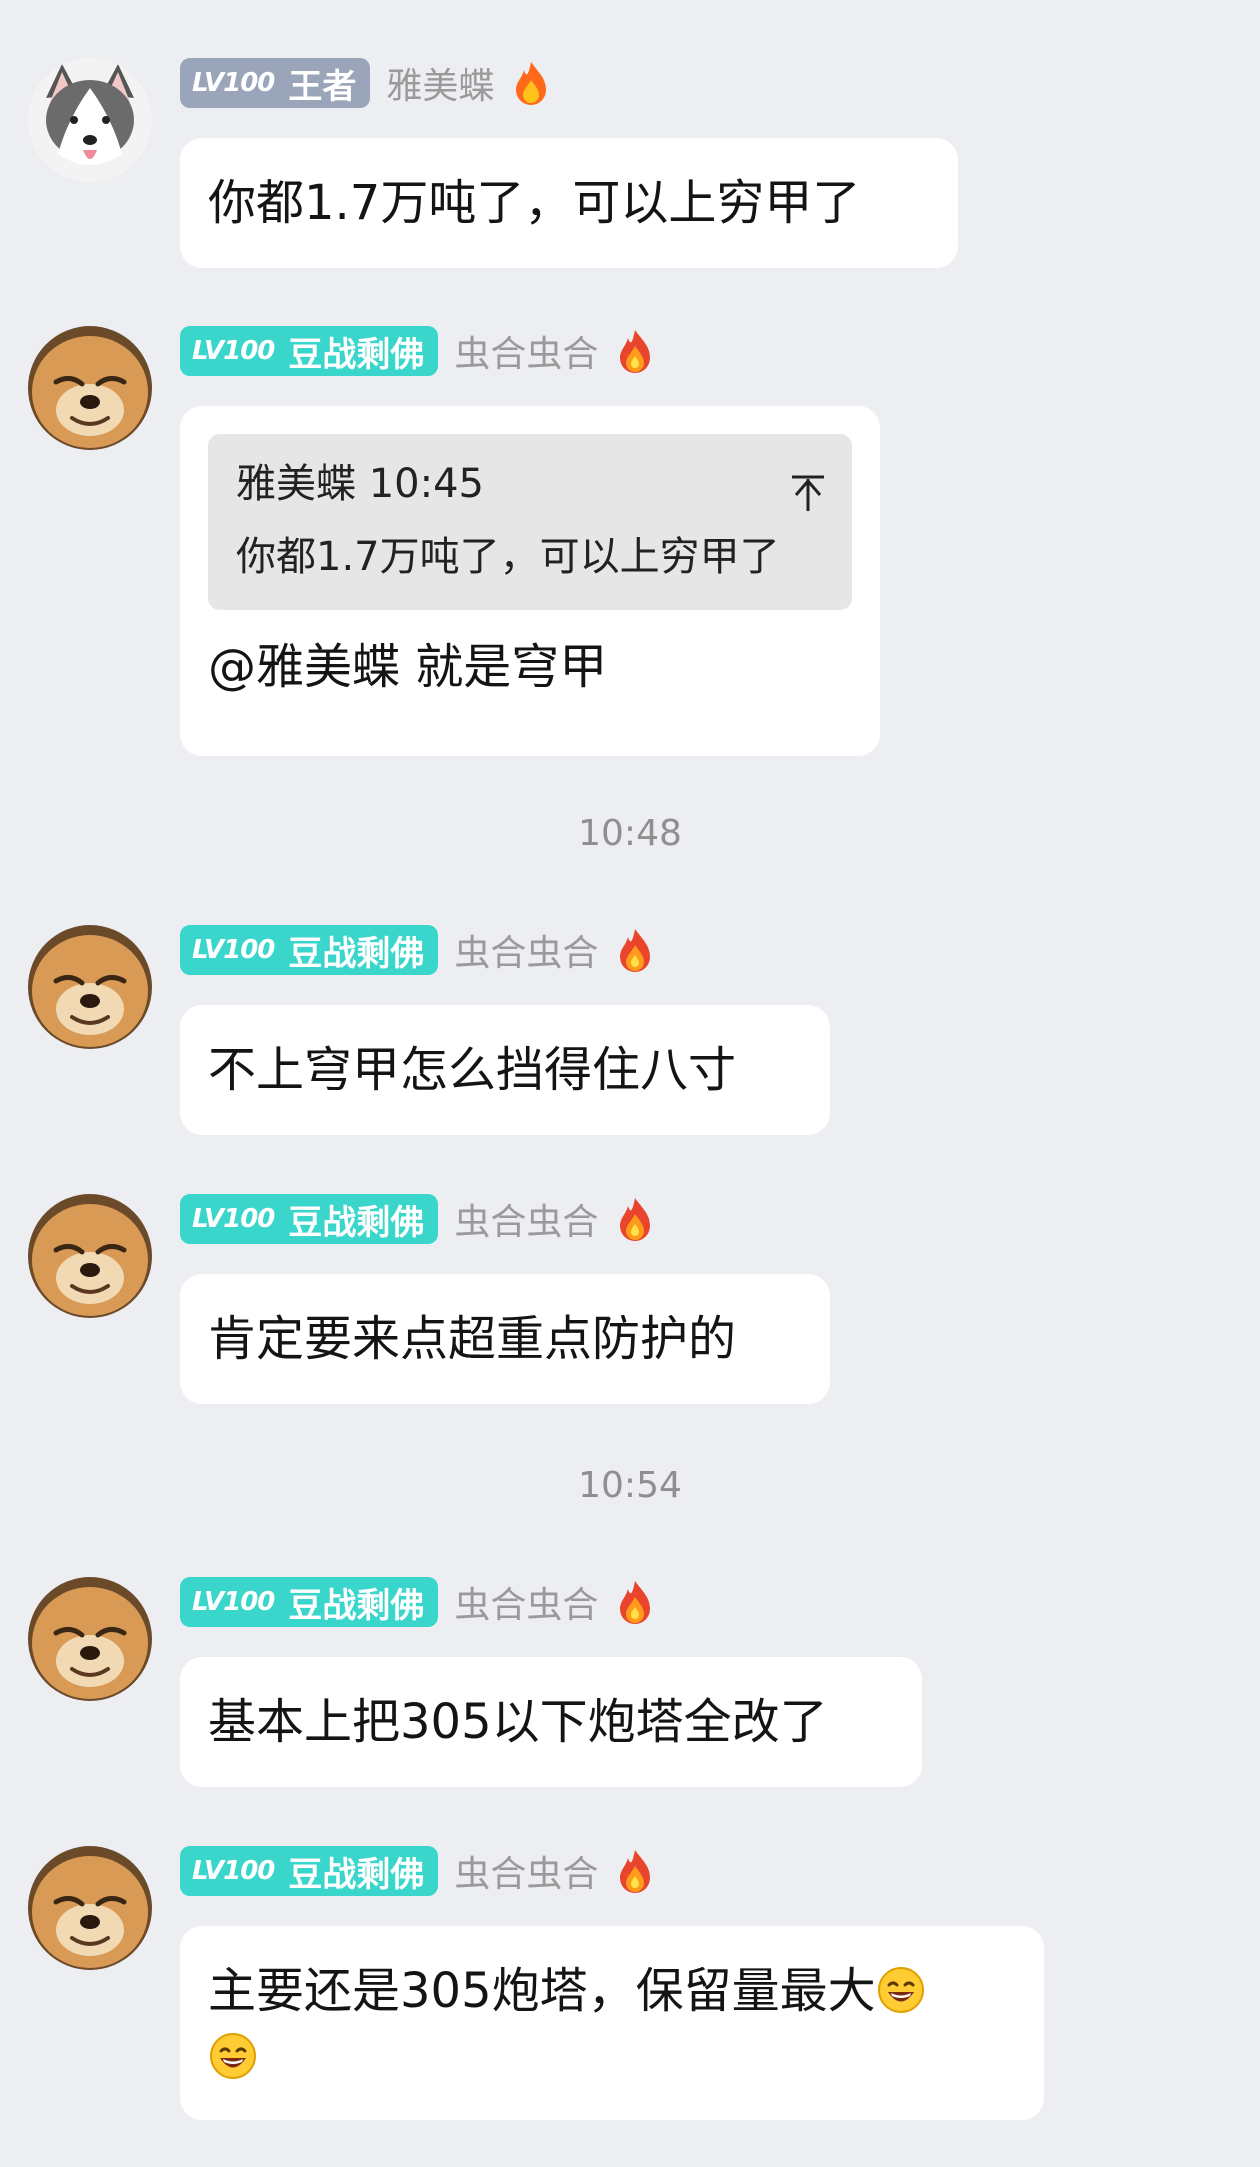 The width and height of the screenshot is (1260, 2167). I want to click on message-text: 主要还是305炮塔，保留量最大, so click(612, 2024).